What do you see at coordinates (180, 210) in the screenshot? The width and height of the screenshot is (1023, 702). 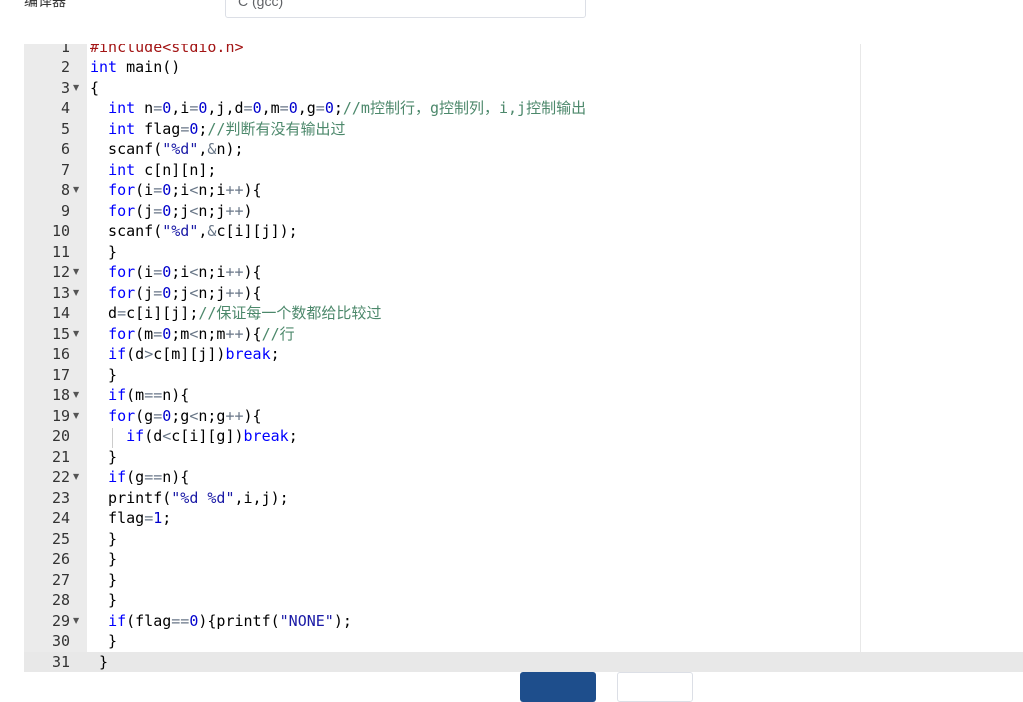 I see `code-text: for(j=0;j<n;j++)` at bounding box center [180, 210].